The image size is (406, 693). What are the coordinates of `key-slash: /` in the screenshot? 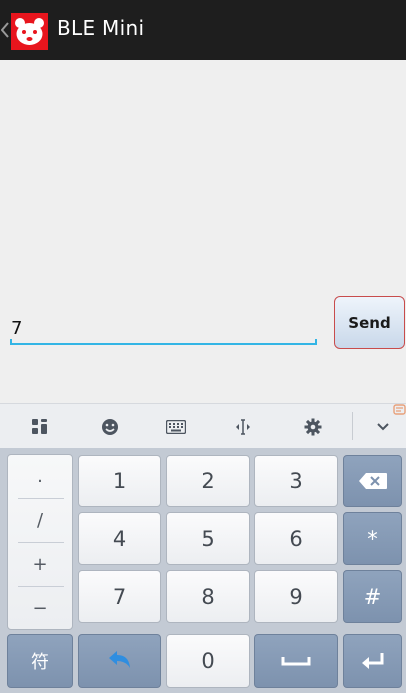 It's located at (40, 520).